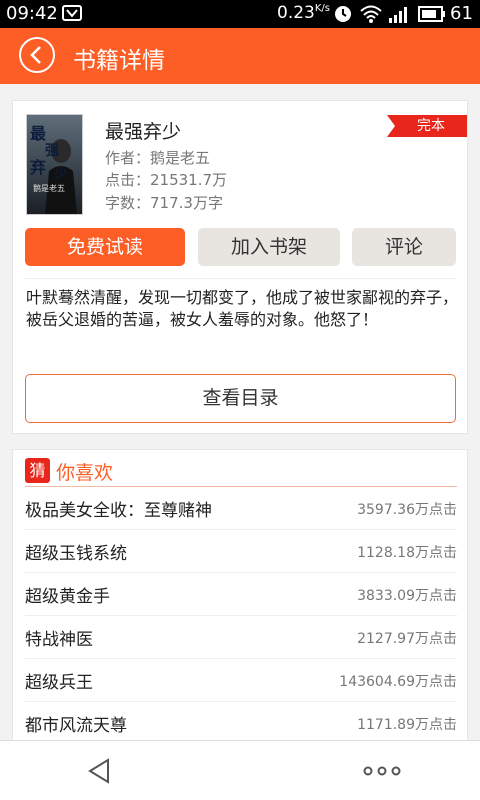  I want to click on comment-button: 评论, so click(404, 247).